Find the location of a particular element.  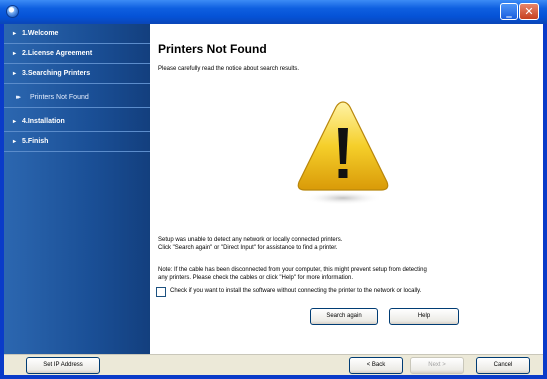

app-icon is located at coordinates (12, 11).